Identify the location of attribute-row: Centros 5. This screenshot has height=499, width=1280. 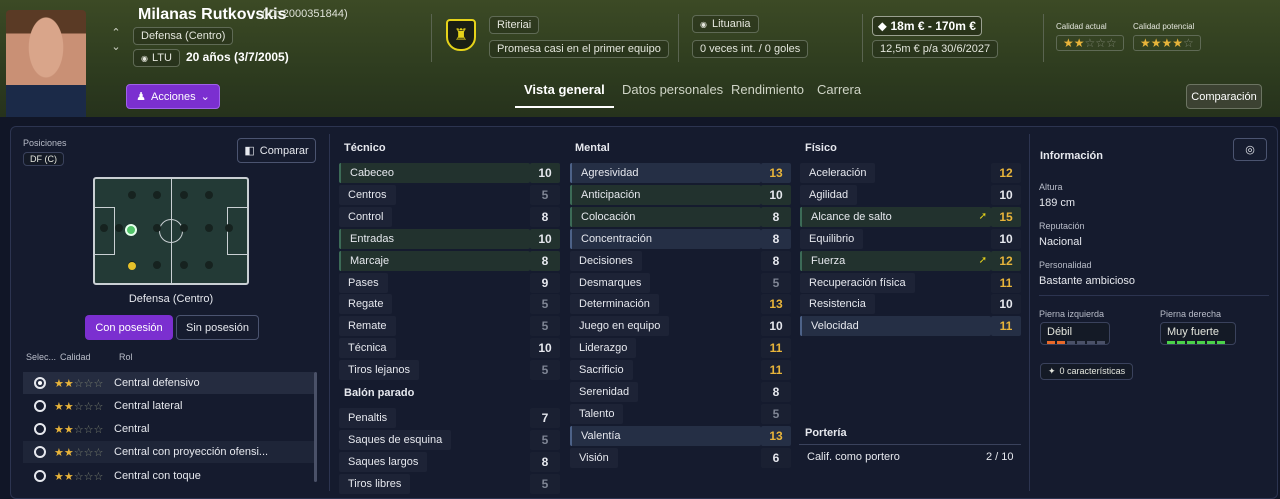
(449, 194).